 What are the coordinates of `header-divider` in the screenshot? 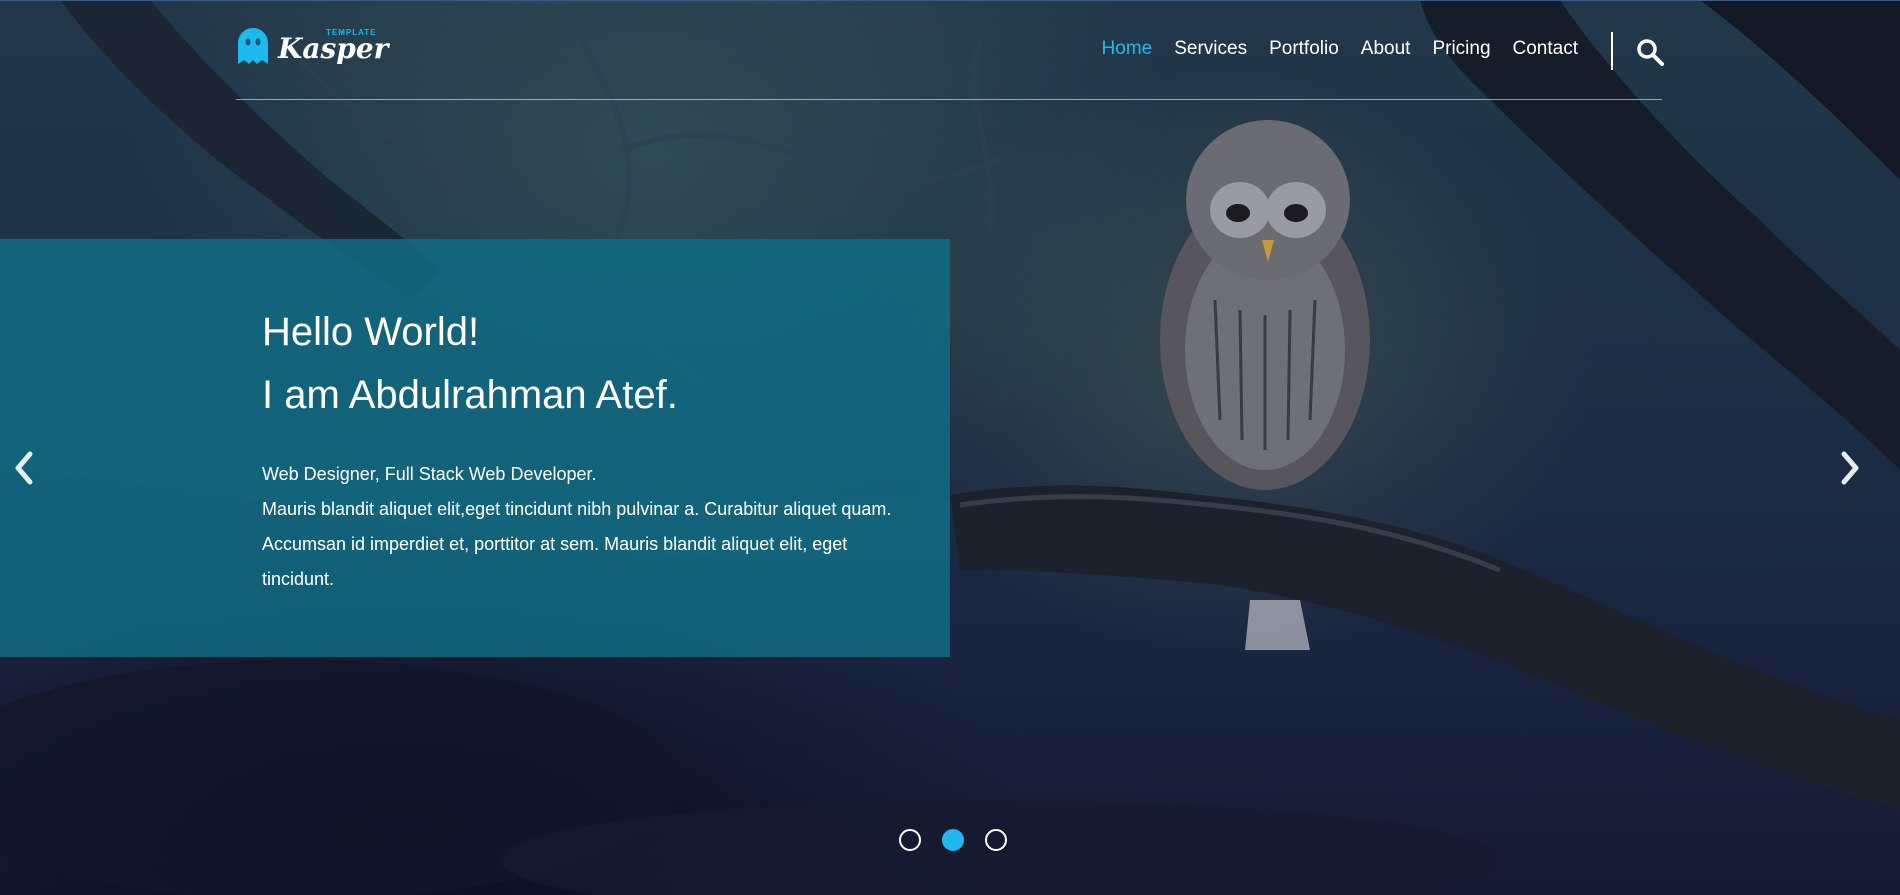 It's located at (949, 99).